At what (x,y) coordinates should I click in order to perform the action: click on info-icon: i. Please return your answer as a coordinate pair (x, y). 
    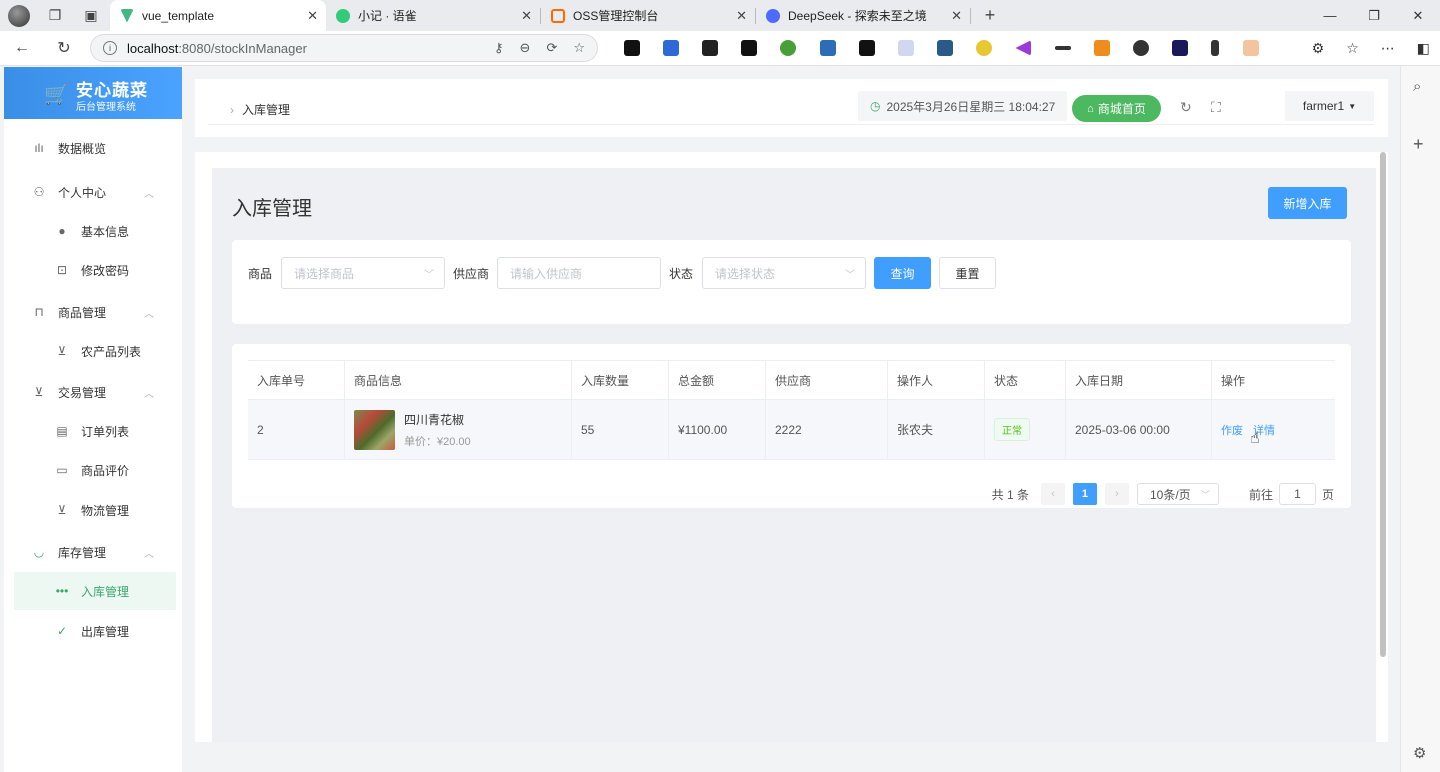
    Looking at the image, I should click on (110, 48).